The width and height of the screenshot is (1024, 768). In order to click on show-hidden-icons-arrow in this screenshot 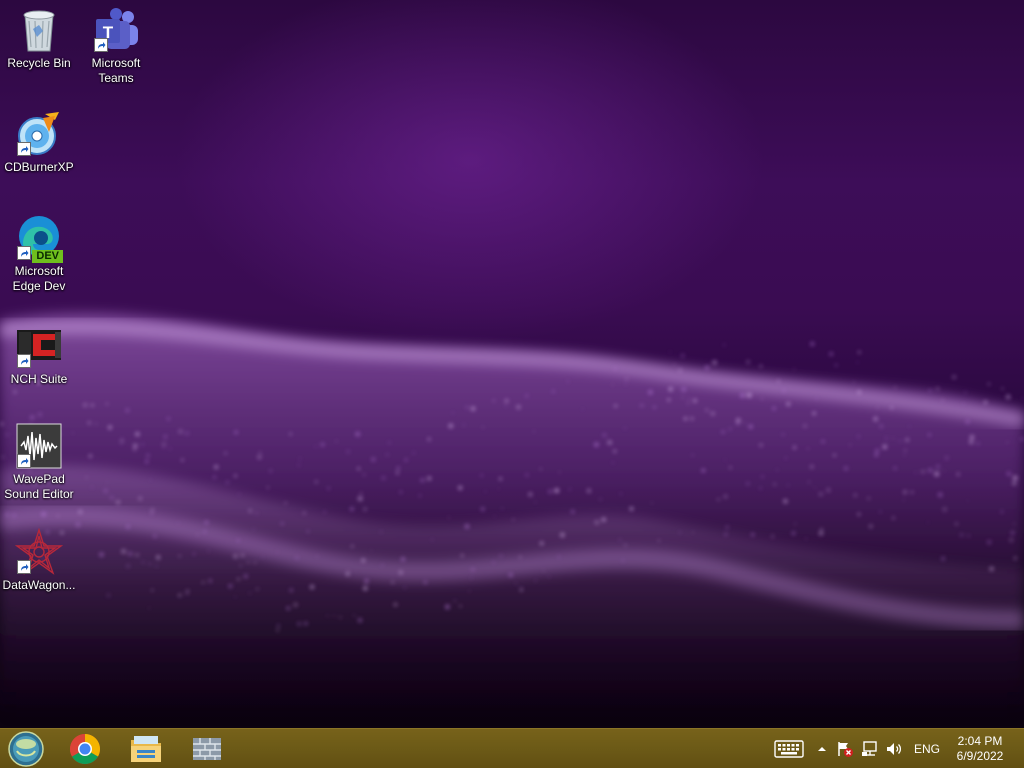, I will do `click(822, 749)`.